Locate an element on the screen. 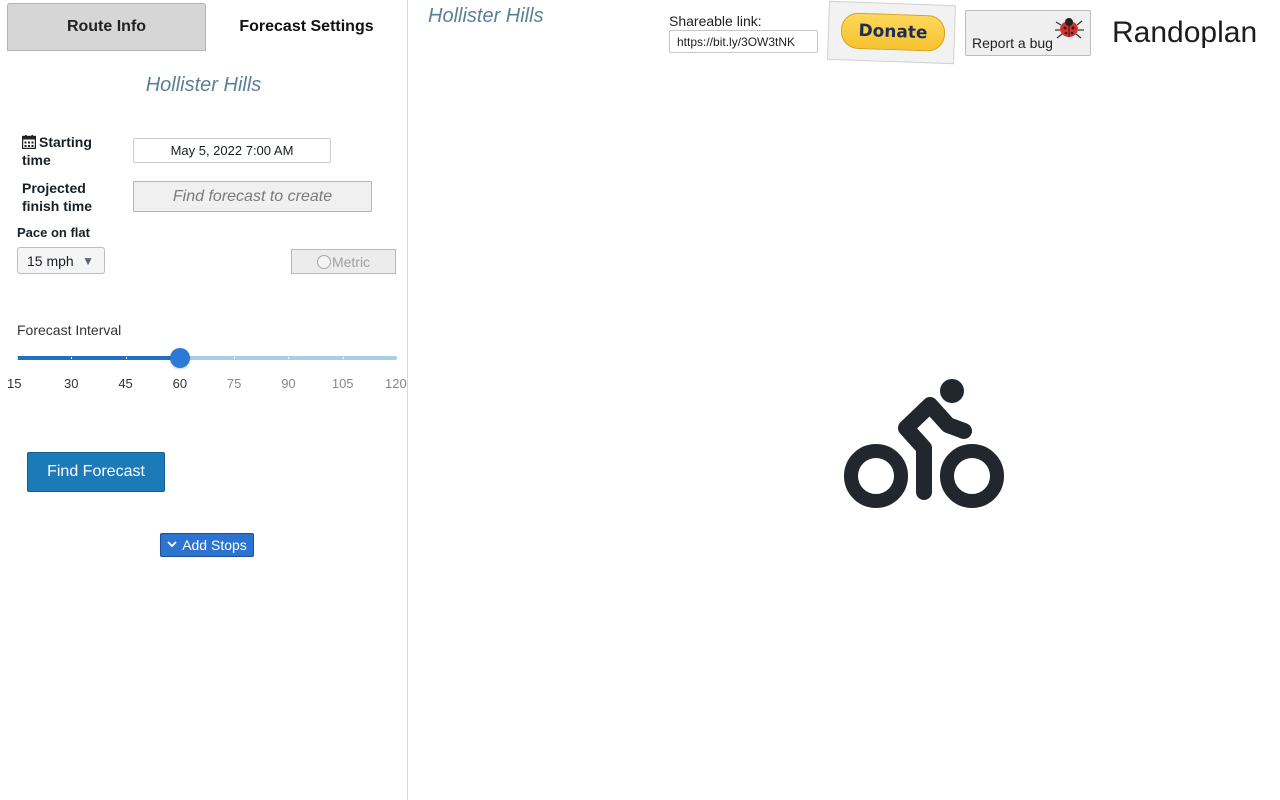  slider-mark-label: 105 is located at coordinates (342, 383).